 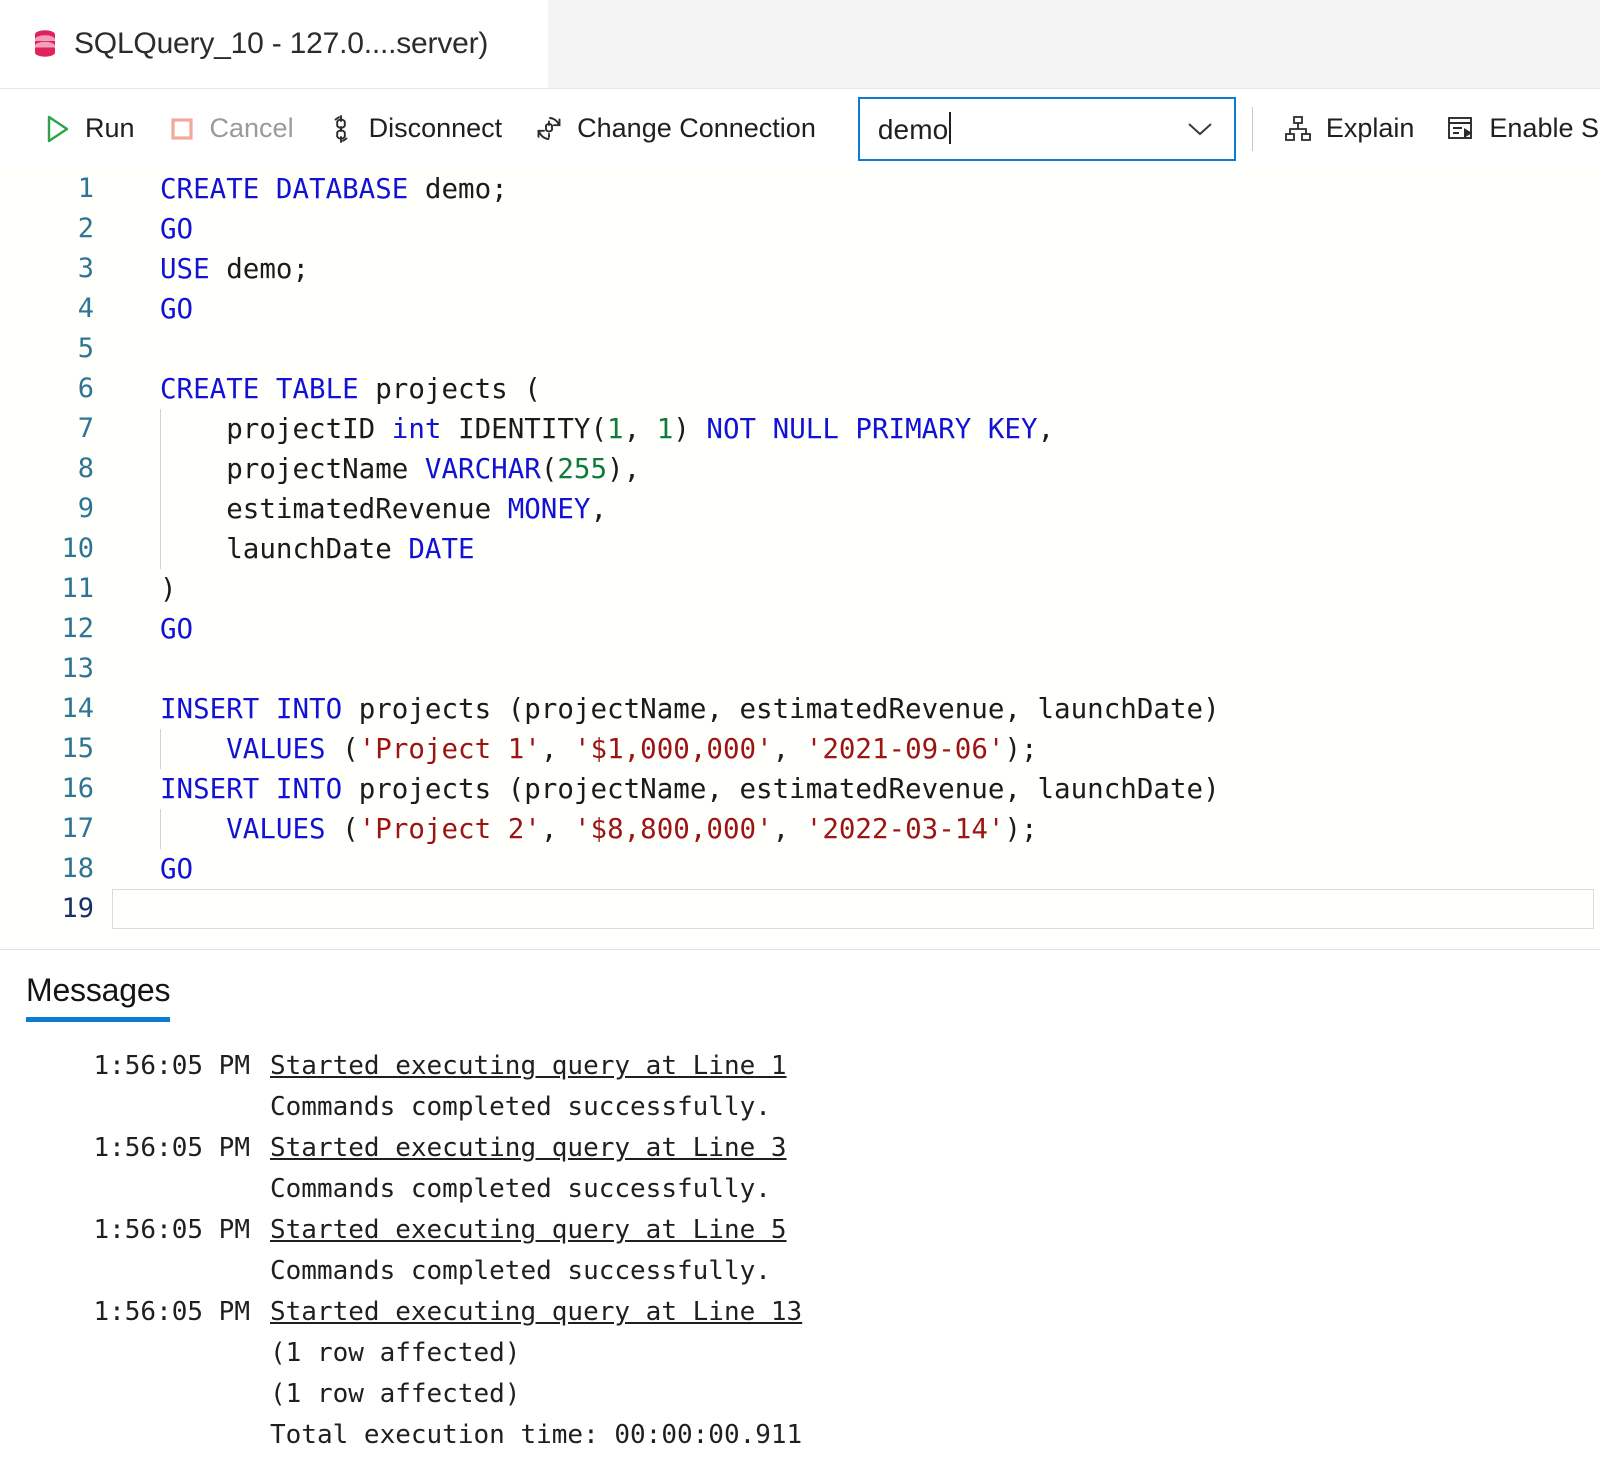 I want to click on message-row: Total execution time: 00:00:00.911, so click(x=800, y=1435).